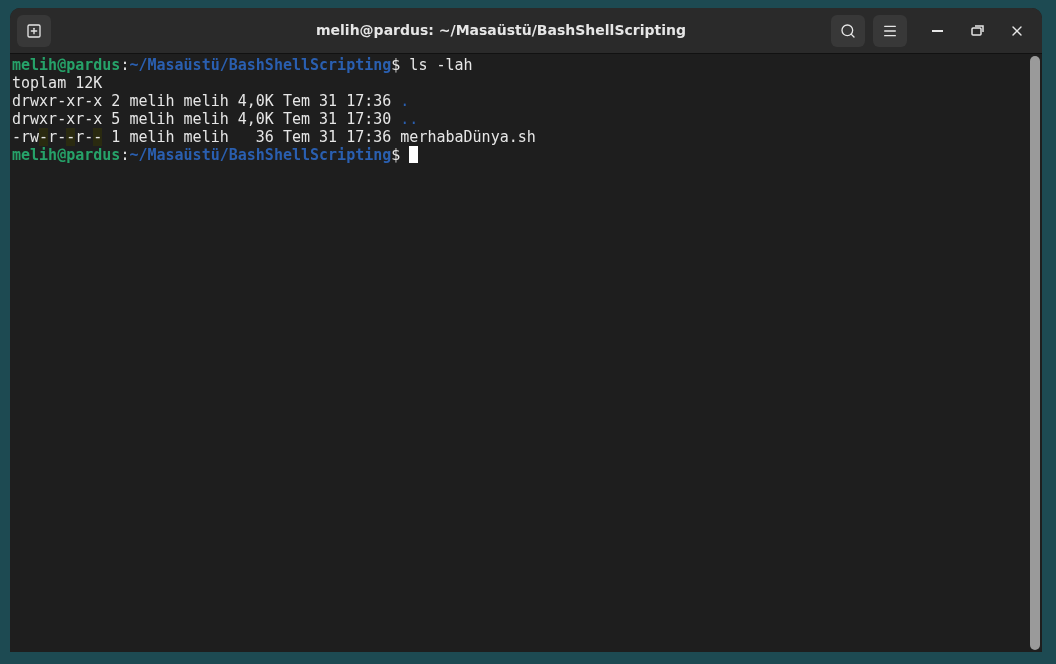 The width and height of the screenshot is (1056, 664). Describe the element at coordinates (202, 119) in the screenshot. I see `terminal-text: drwxr-xr-x 5 melih melih 4,0K Tem 31 17:30` at that location.